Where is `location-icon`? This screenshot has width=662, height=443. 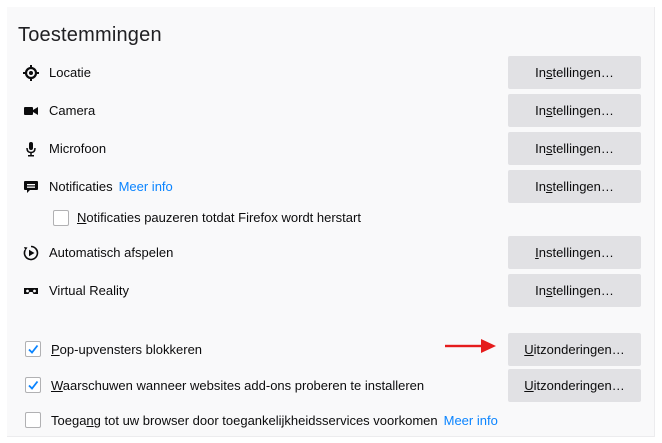 location-icon is located at coordinates (31, 73).